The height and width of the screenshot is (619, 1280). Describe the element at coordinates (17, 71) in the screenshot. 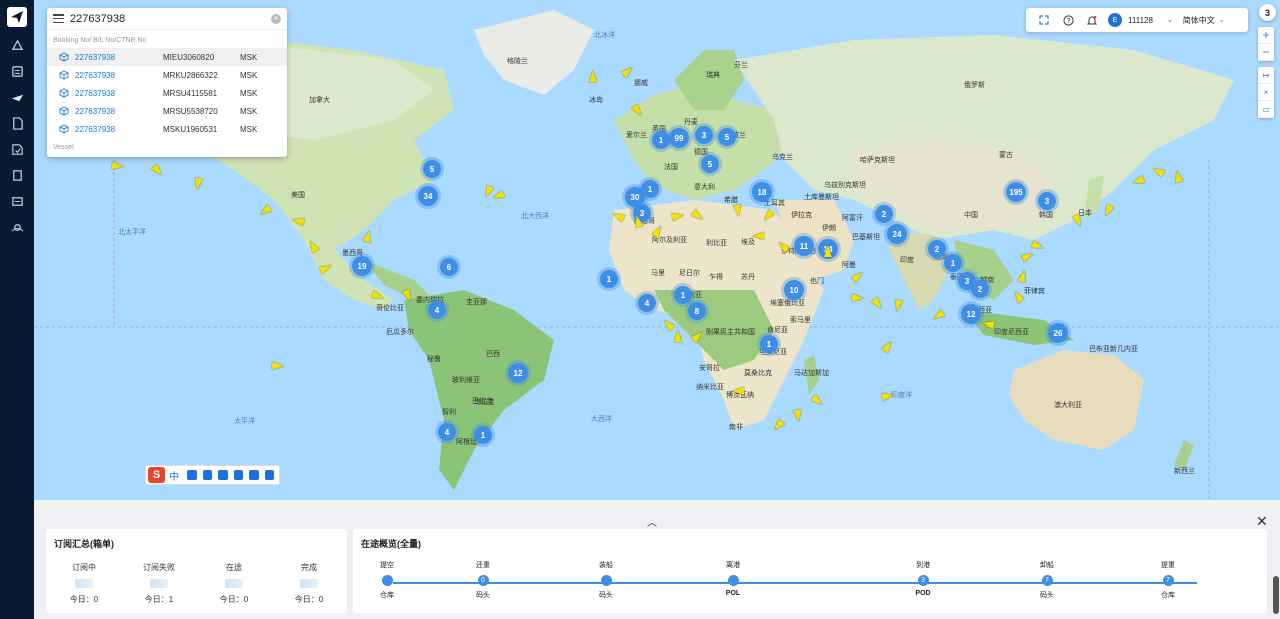

I see `sidebar-item-orders-icon` at that location.